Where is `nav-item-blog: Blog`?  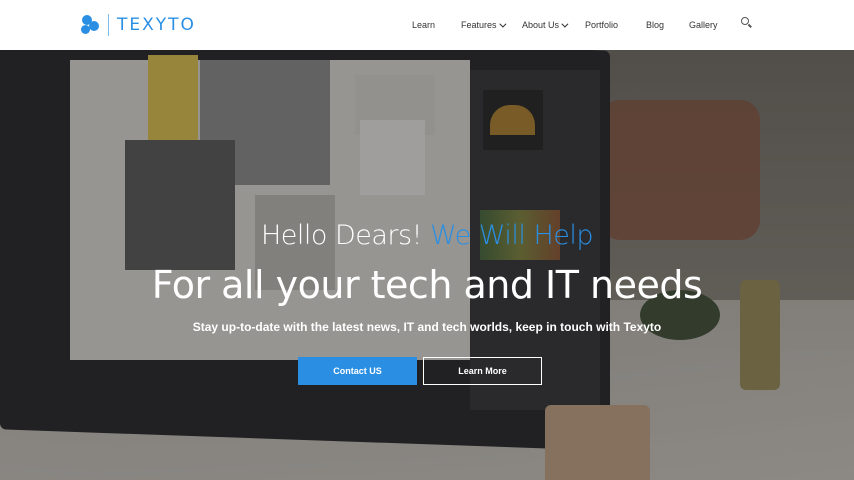
nav-item-blog: Blog is located at coordinates (655, 25).